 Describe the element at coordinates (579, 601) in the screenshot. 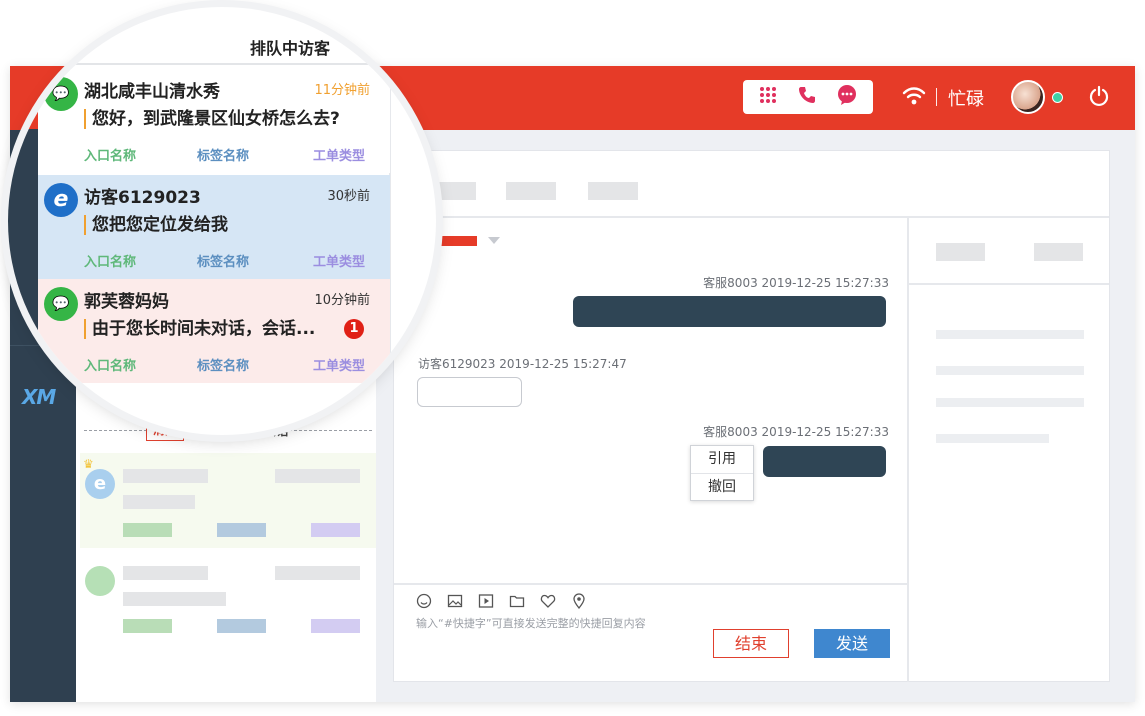

I see `location-icon` at that location.